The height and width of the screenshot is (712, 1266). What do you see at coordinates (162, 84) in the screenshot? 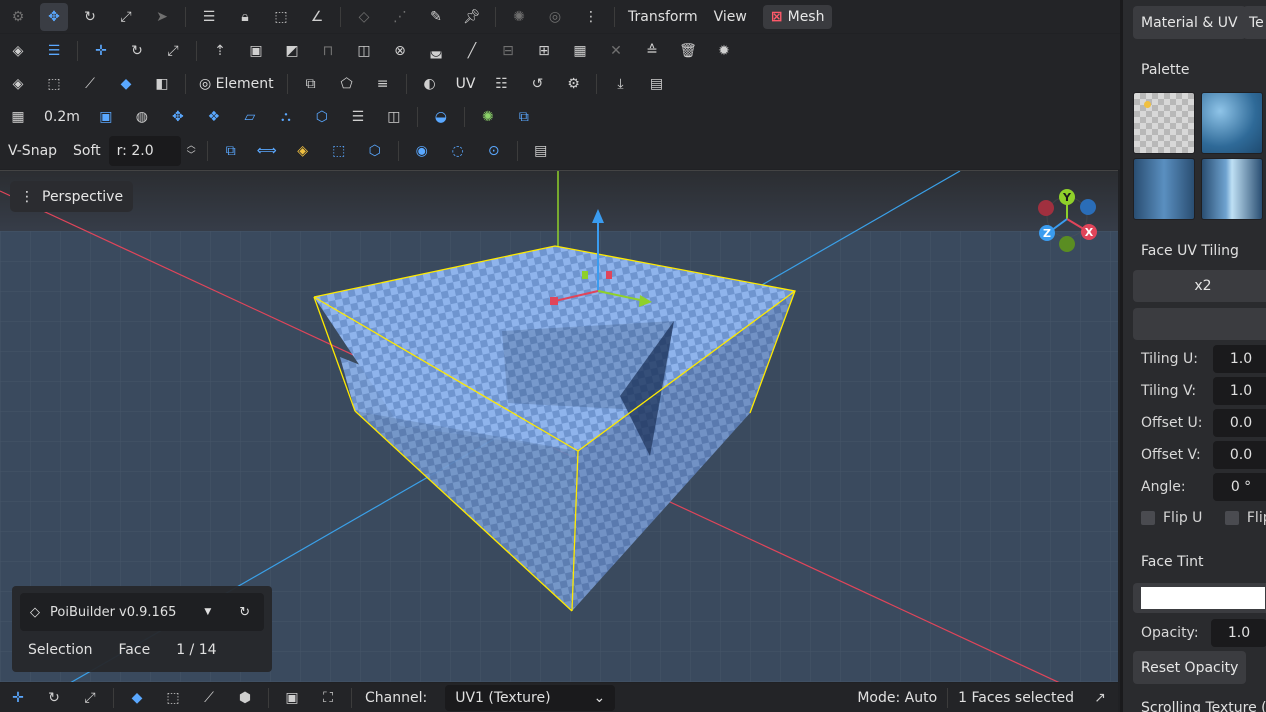
I see `element-select-icon: ◧` at bounding box center [162, 84].